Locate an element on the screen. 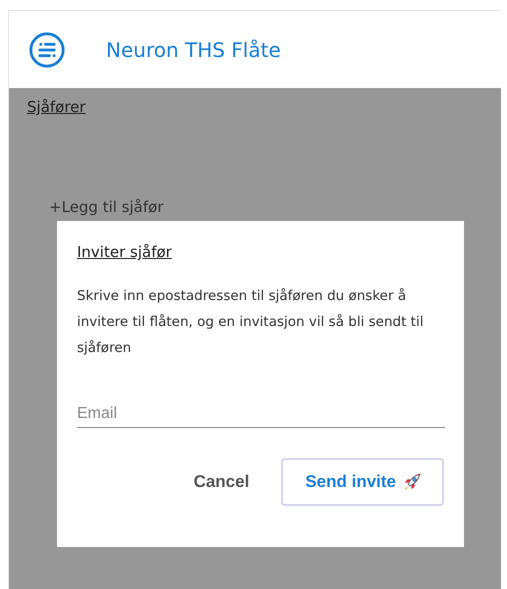  dialog-description: Skrive inn epostadressen til sjåføren du ønsker å invitere til flåten, og en invitasjon vil så bli sendt til sjåføren is located at coordinates (250, 322).